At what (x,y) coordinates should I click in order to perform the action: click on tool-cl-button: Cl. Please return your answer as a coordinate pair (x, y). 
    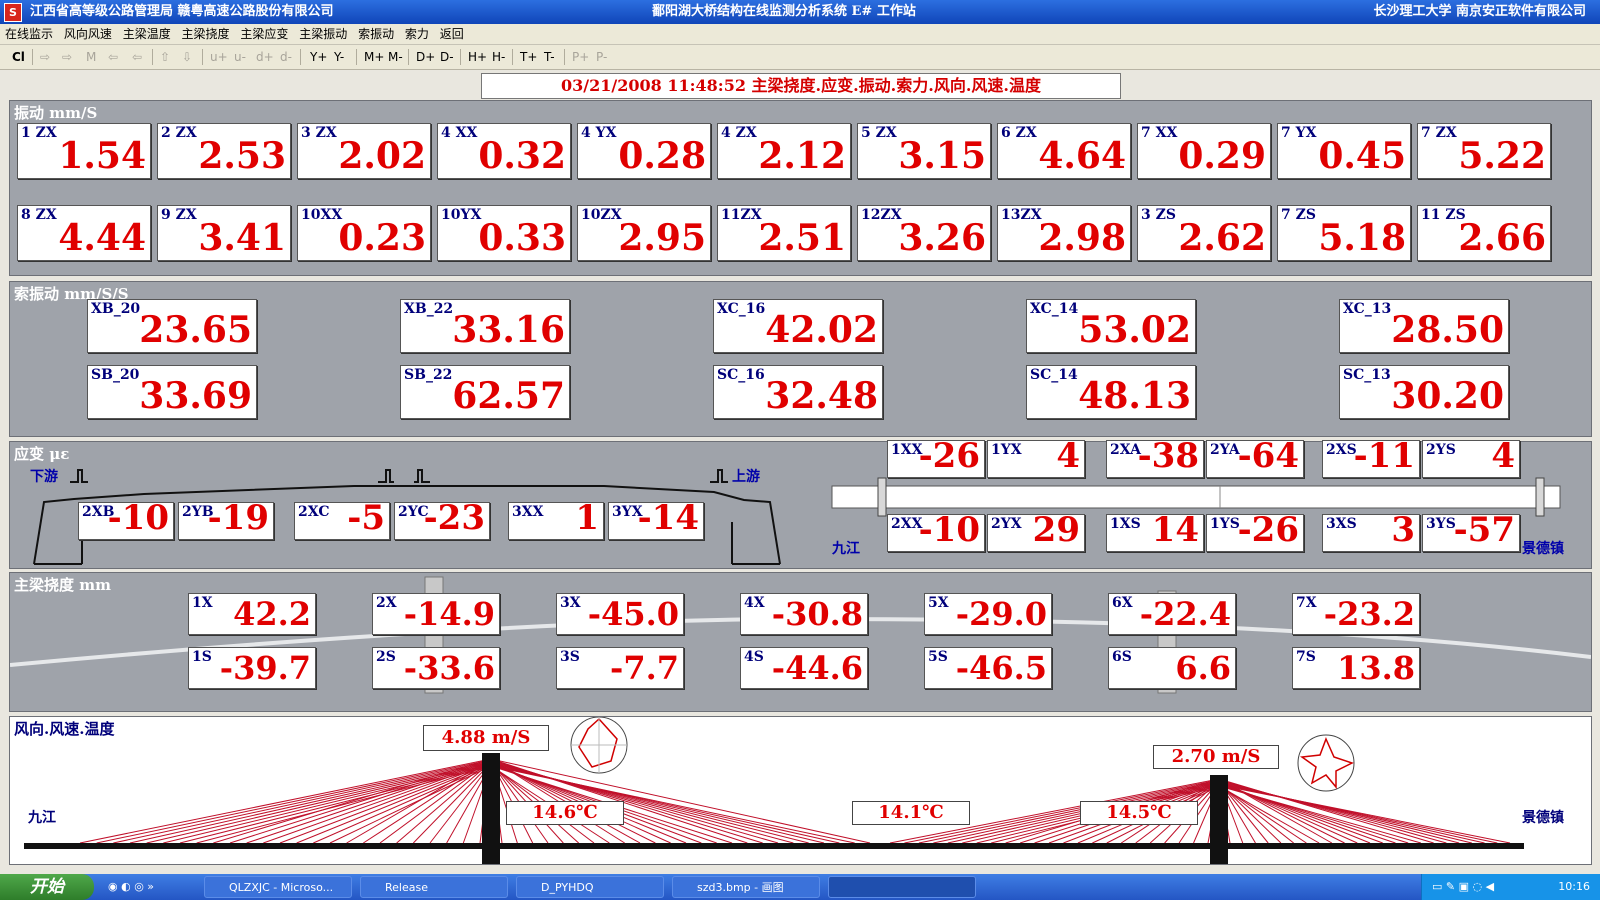
    Looking at the image, I should click on (18, 57).